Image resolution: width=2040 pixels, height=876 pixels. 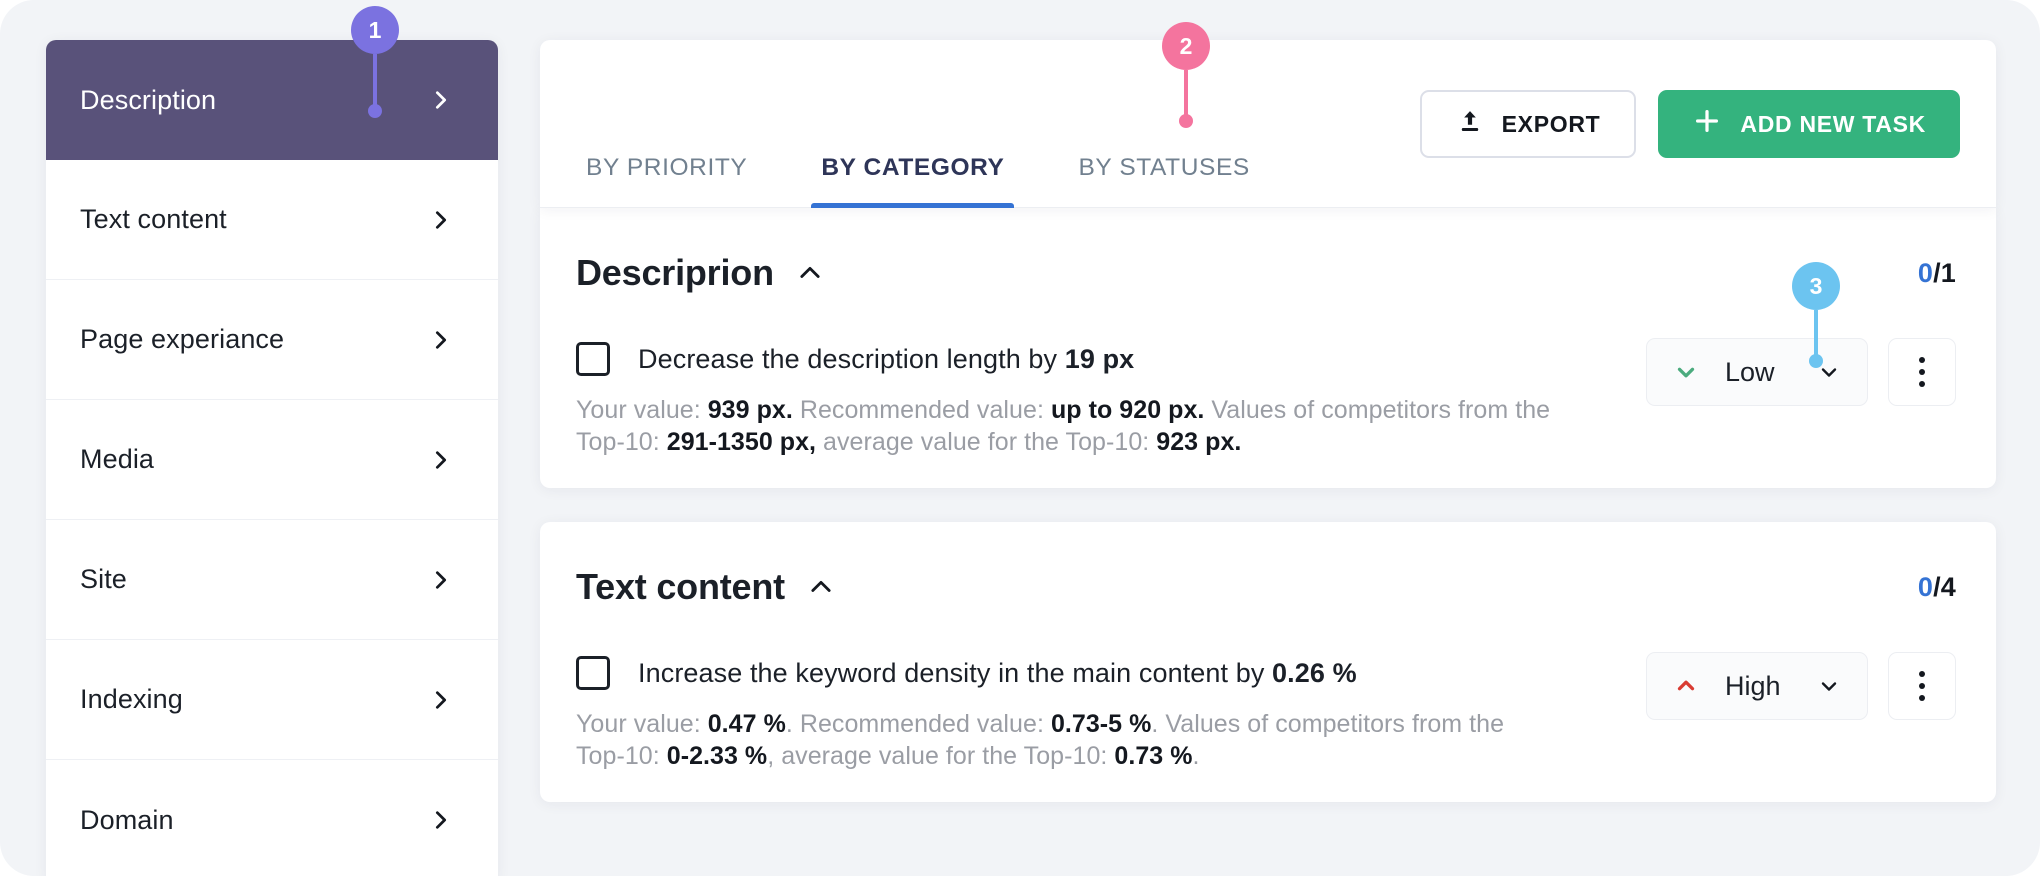 What do you see at coordinates (182, 339) in the screenshot?
I see `sidebar-item-label: Page experiance` at bounding box center [182, 339].